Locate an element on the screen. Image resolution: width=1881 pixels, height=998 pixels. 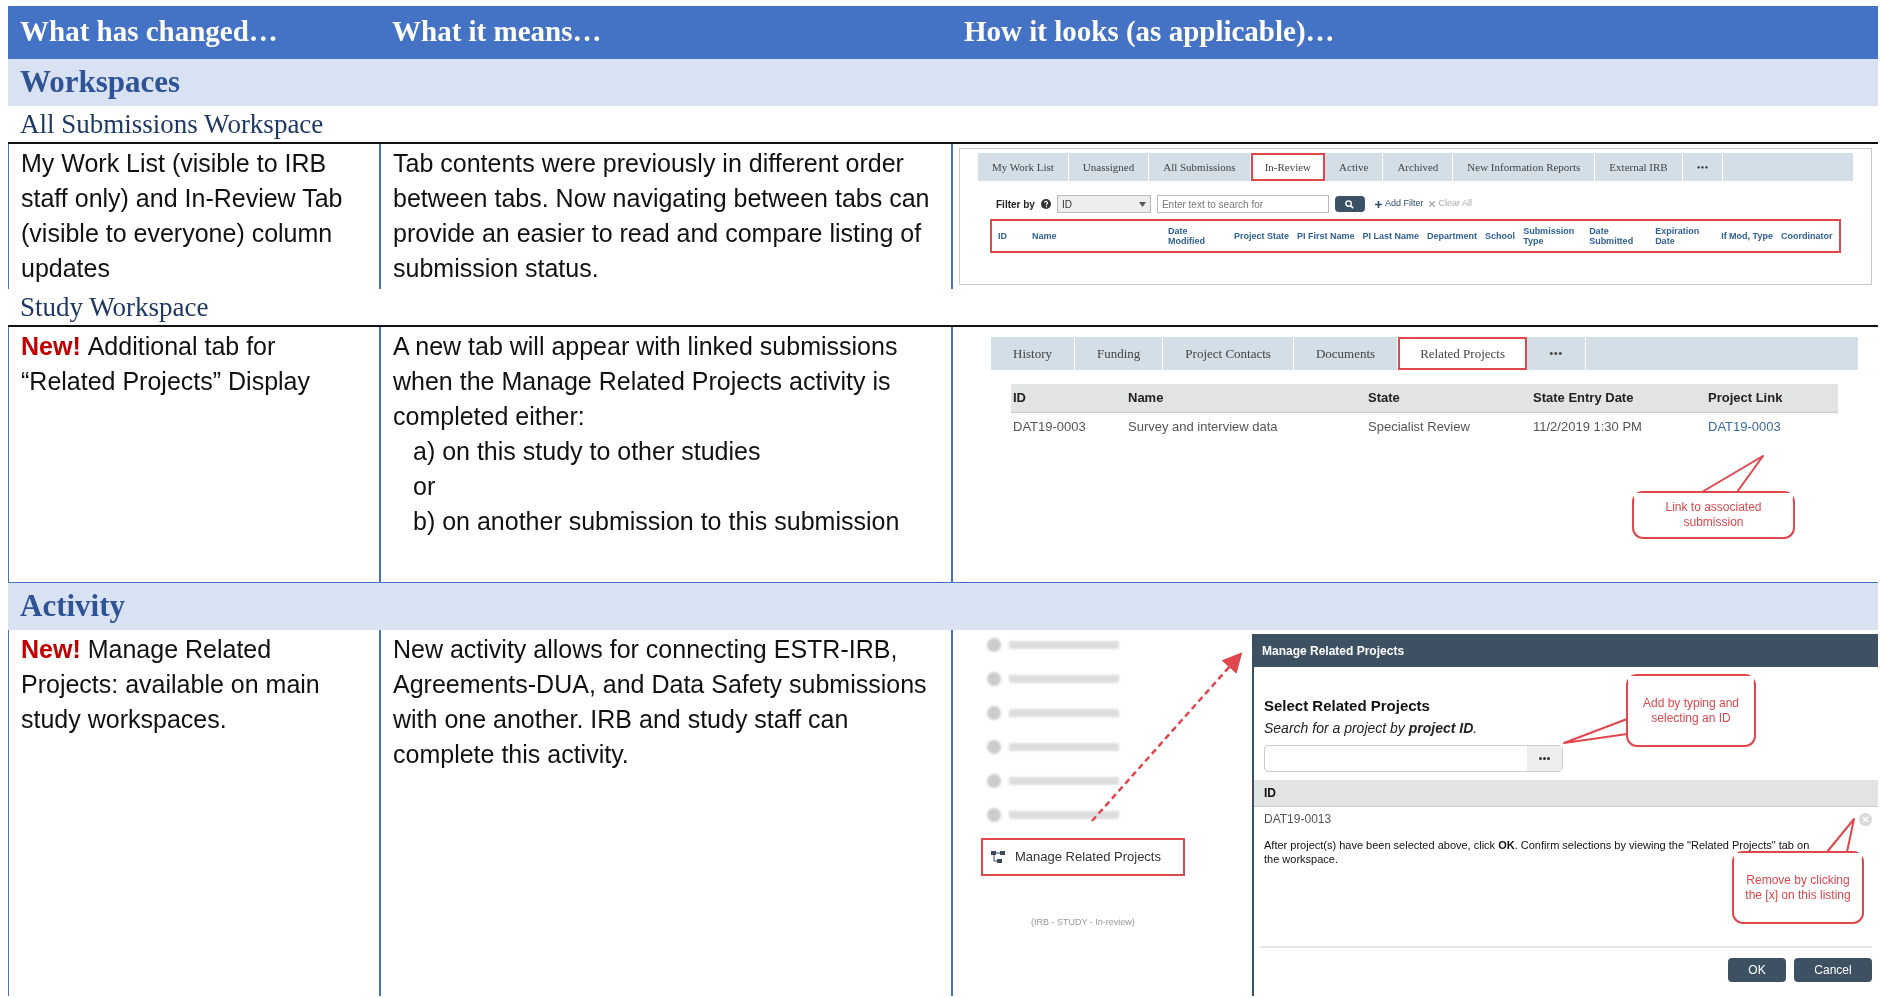
ellipsis-icon is located at coordinates (1544, 758).